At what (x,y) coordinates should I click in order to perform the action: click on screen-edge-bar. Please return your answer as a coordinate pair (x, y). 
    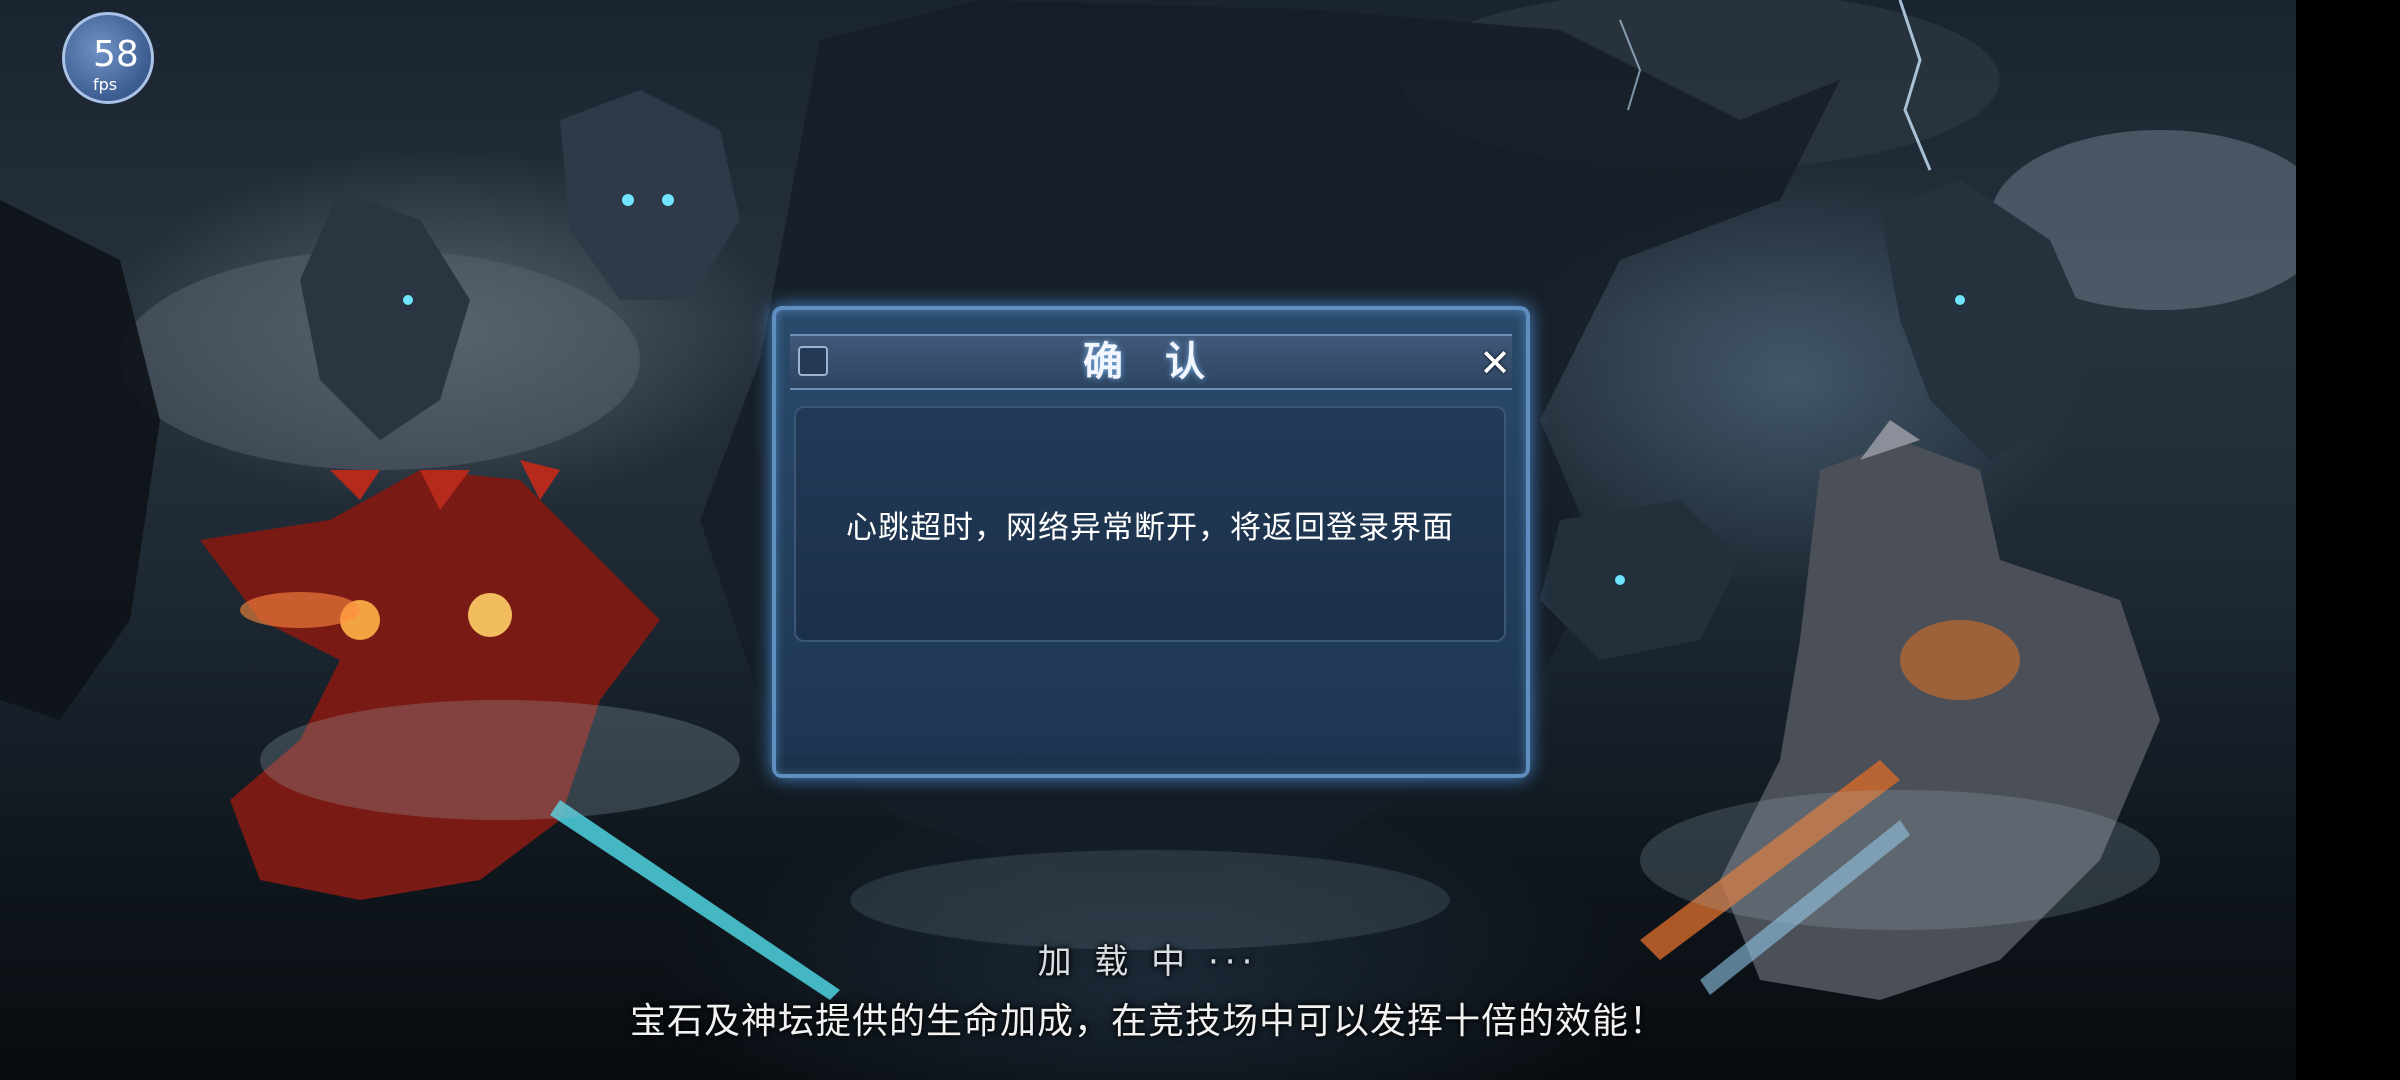
    Looking at the image, I should click on (2348, 540).